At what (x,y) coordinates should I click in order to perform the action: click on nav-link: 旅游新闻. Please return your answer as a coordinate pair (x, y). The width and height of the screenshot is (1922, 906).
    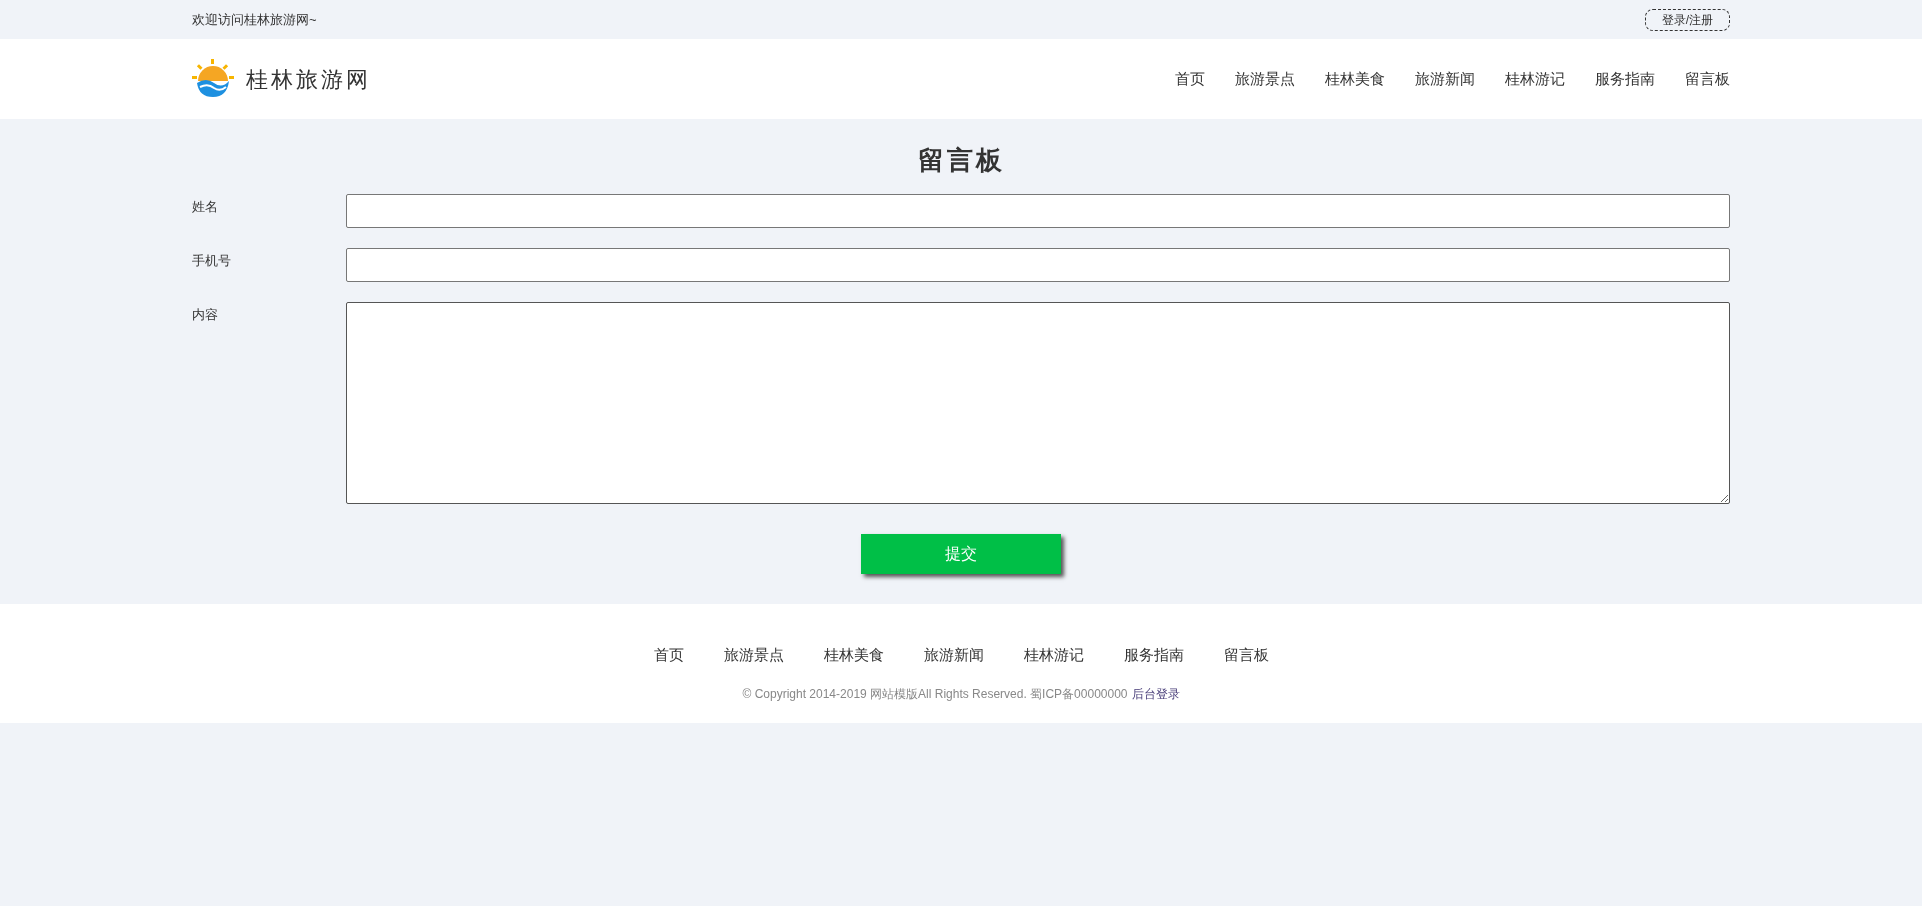
    Looking at the image, I should click on (1445, 79).